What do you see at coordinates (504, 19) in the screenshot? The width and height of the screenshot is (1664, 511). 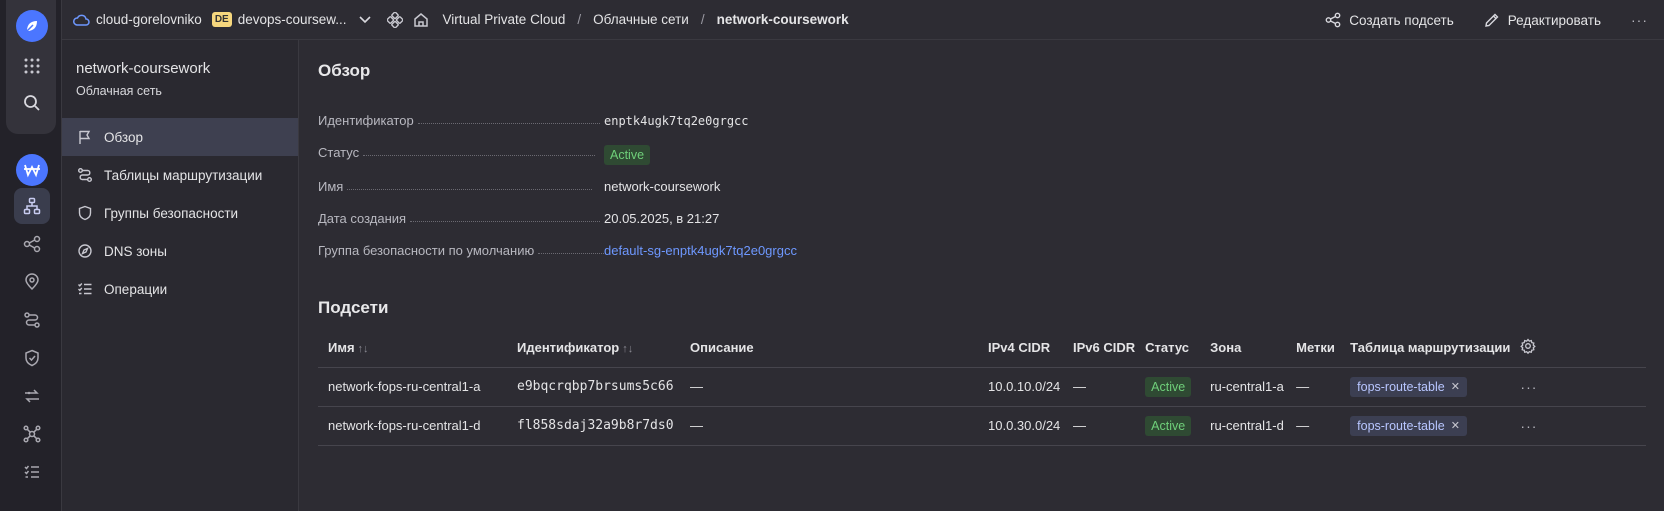 I see `breadcrumb-vpc: Virtual Private Cloud` at bounding box center [504, 19].